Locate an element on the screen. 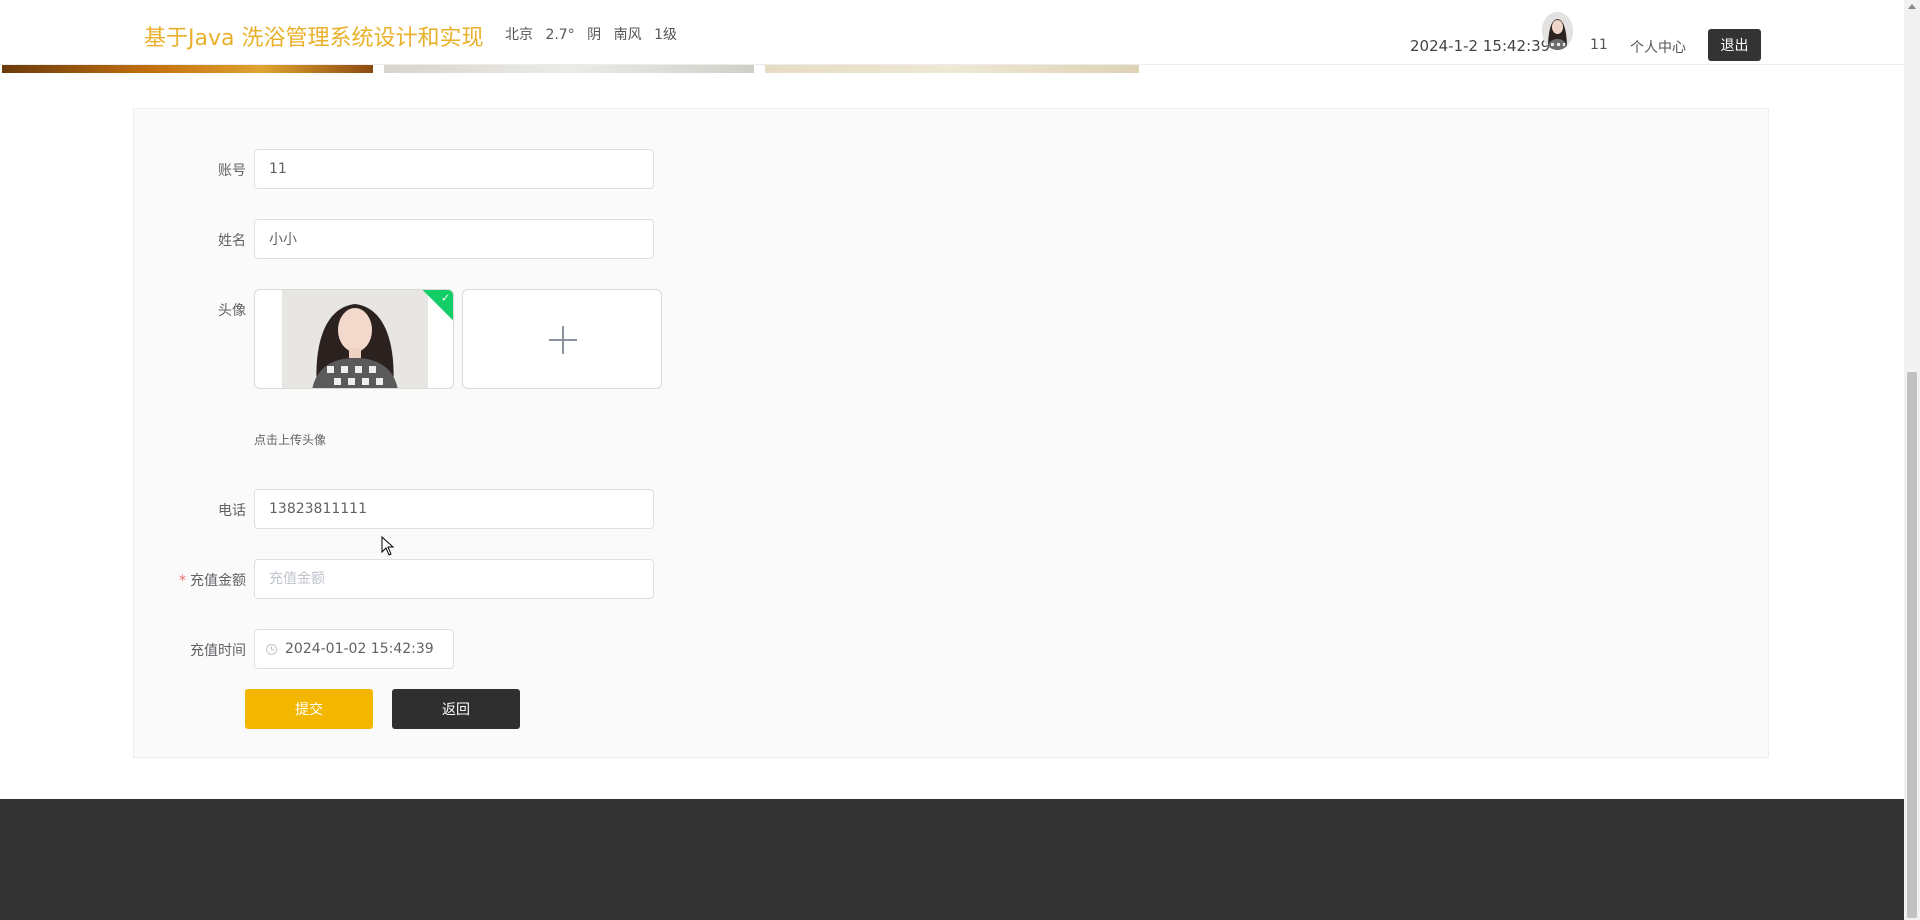 This screenshot has height=920, width=1920. scrollbar-thumb is located at coordinates (1912, 645).